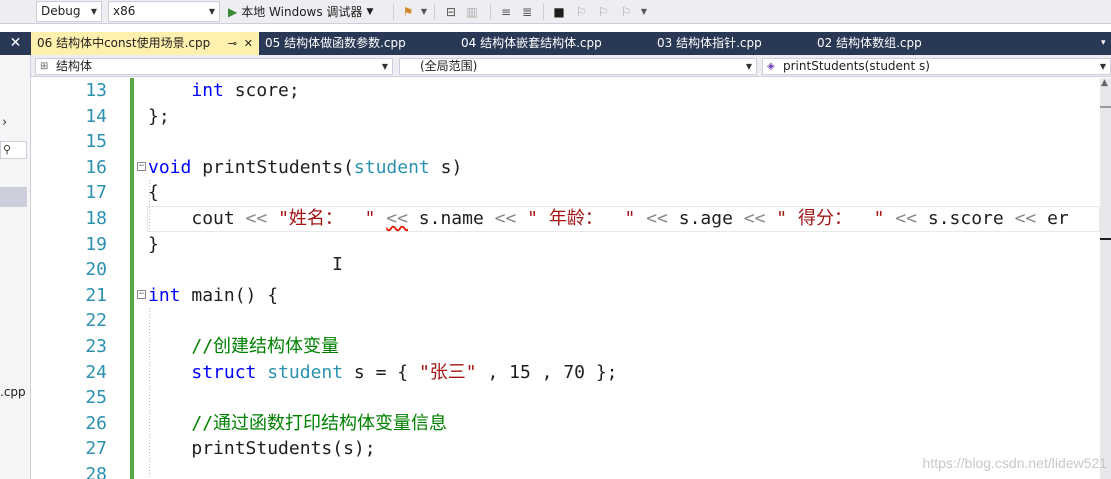 This screenshot has height=479, width=1111. I want to click on platform-value: x86, so click(124, 11).